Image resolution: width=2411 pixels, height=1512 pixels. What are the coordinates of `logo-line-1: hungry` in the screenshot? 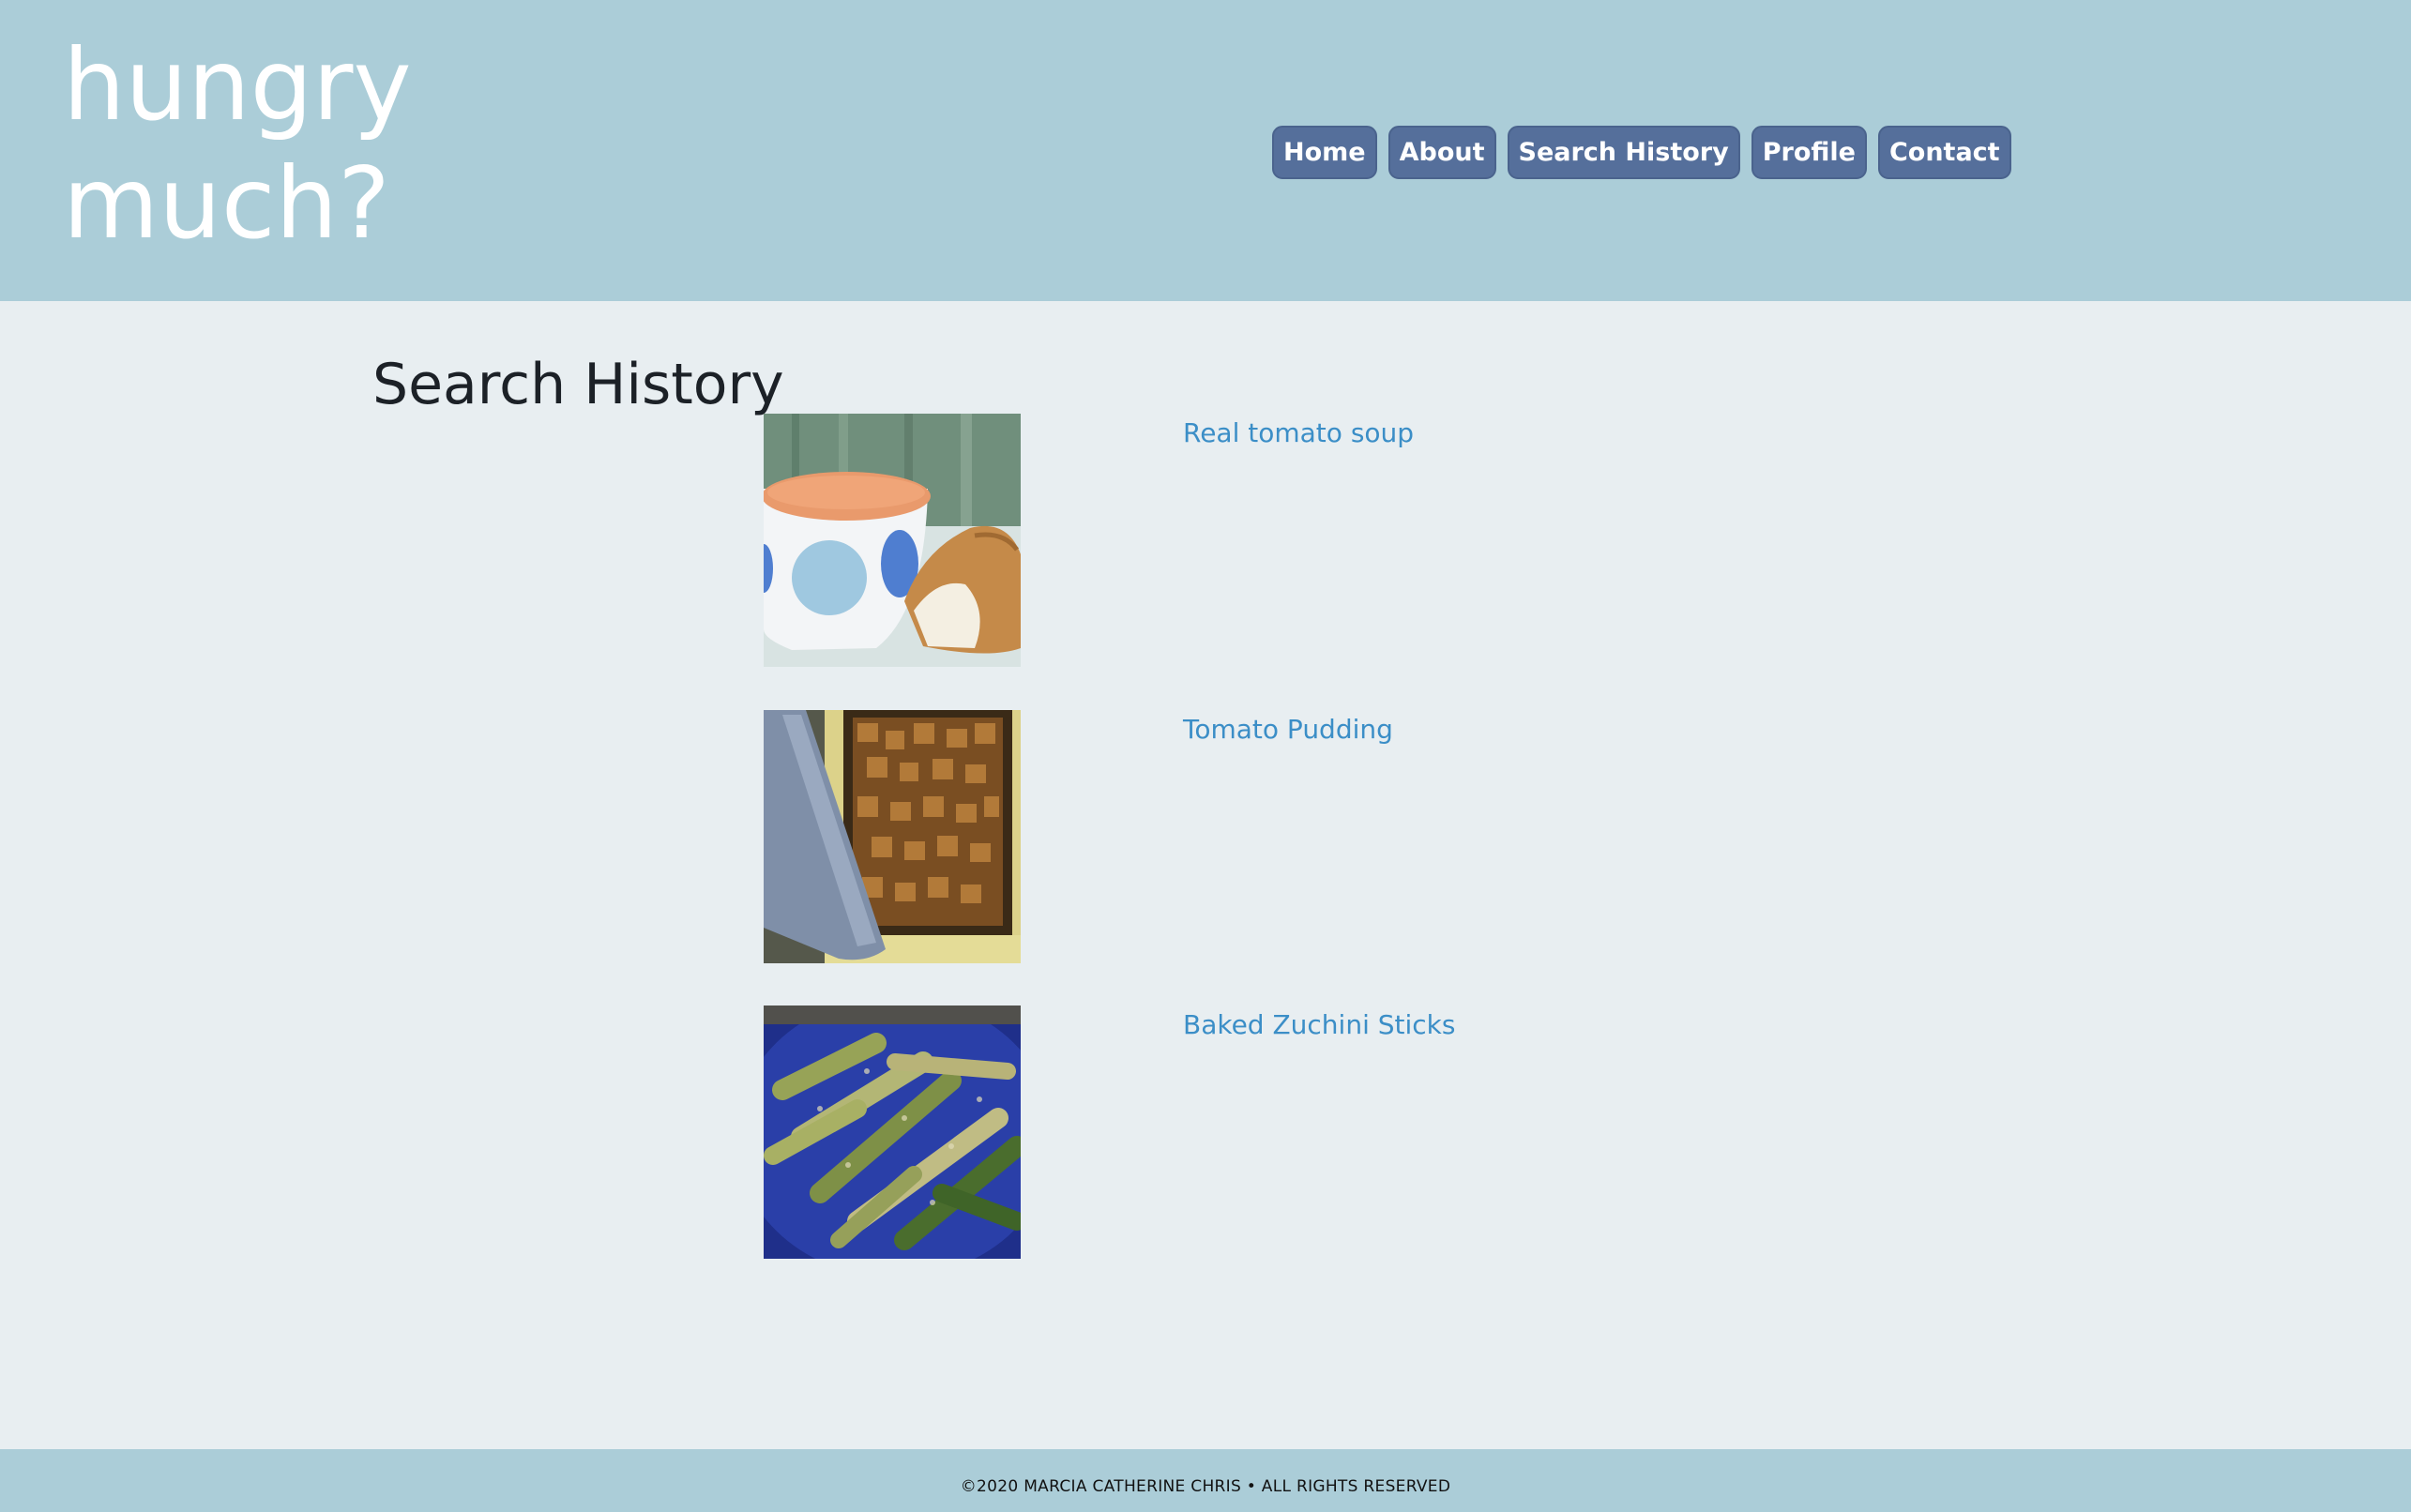 It's located at (238, 85).